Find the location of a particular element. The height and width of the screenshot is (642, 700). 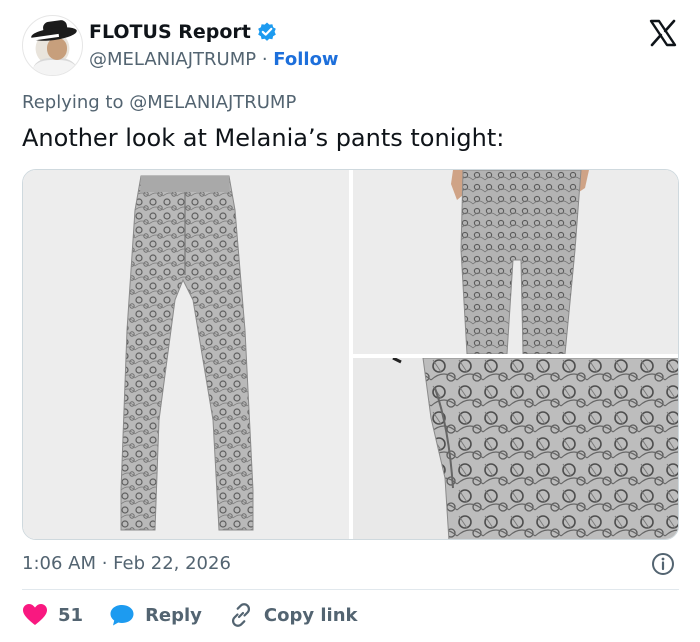

author-handle-row: @MELANIAJTRUMP · Follow is located at coordinates (214, 59).